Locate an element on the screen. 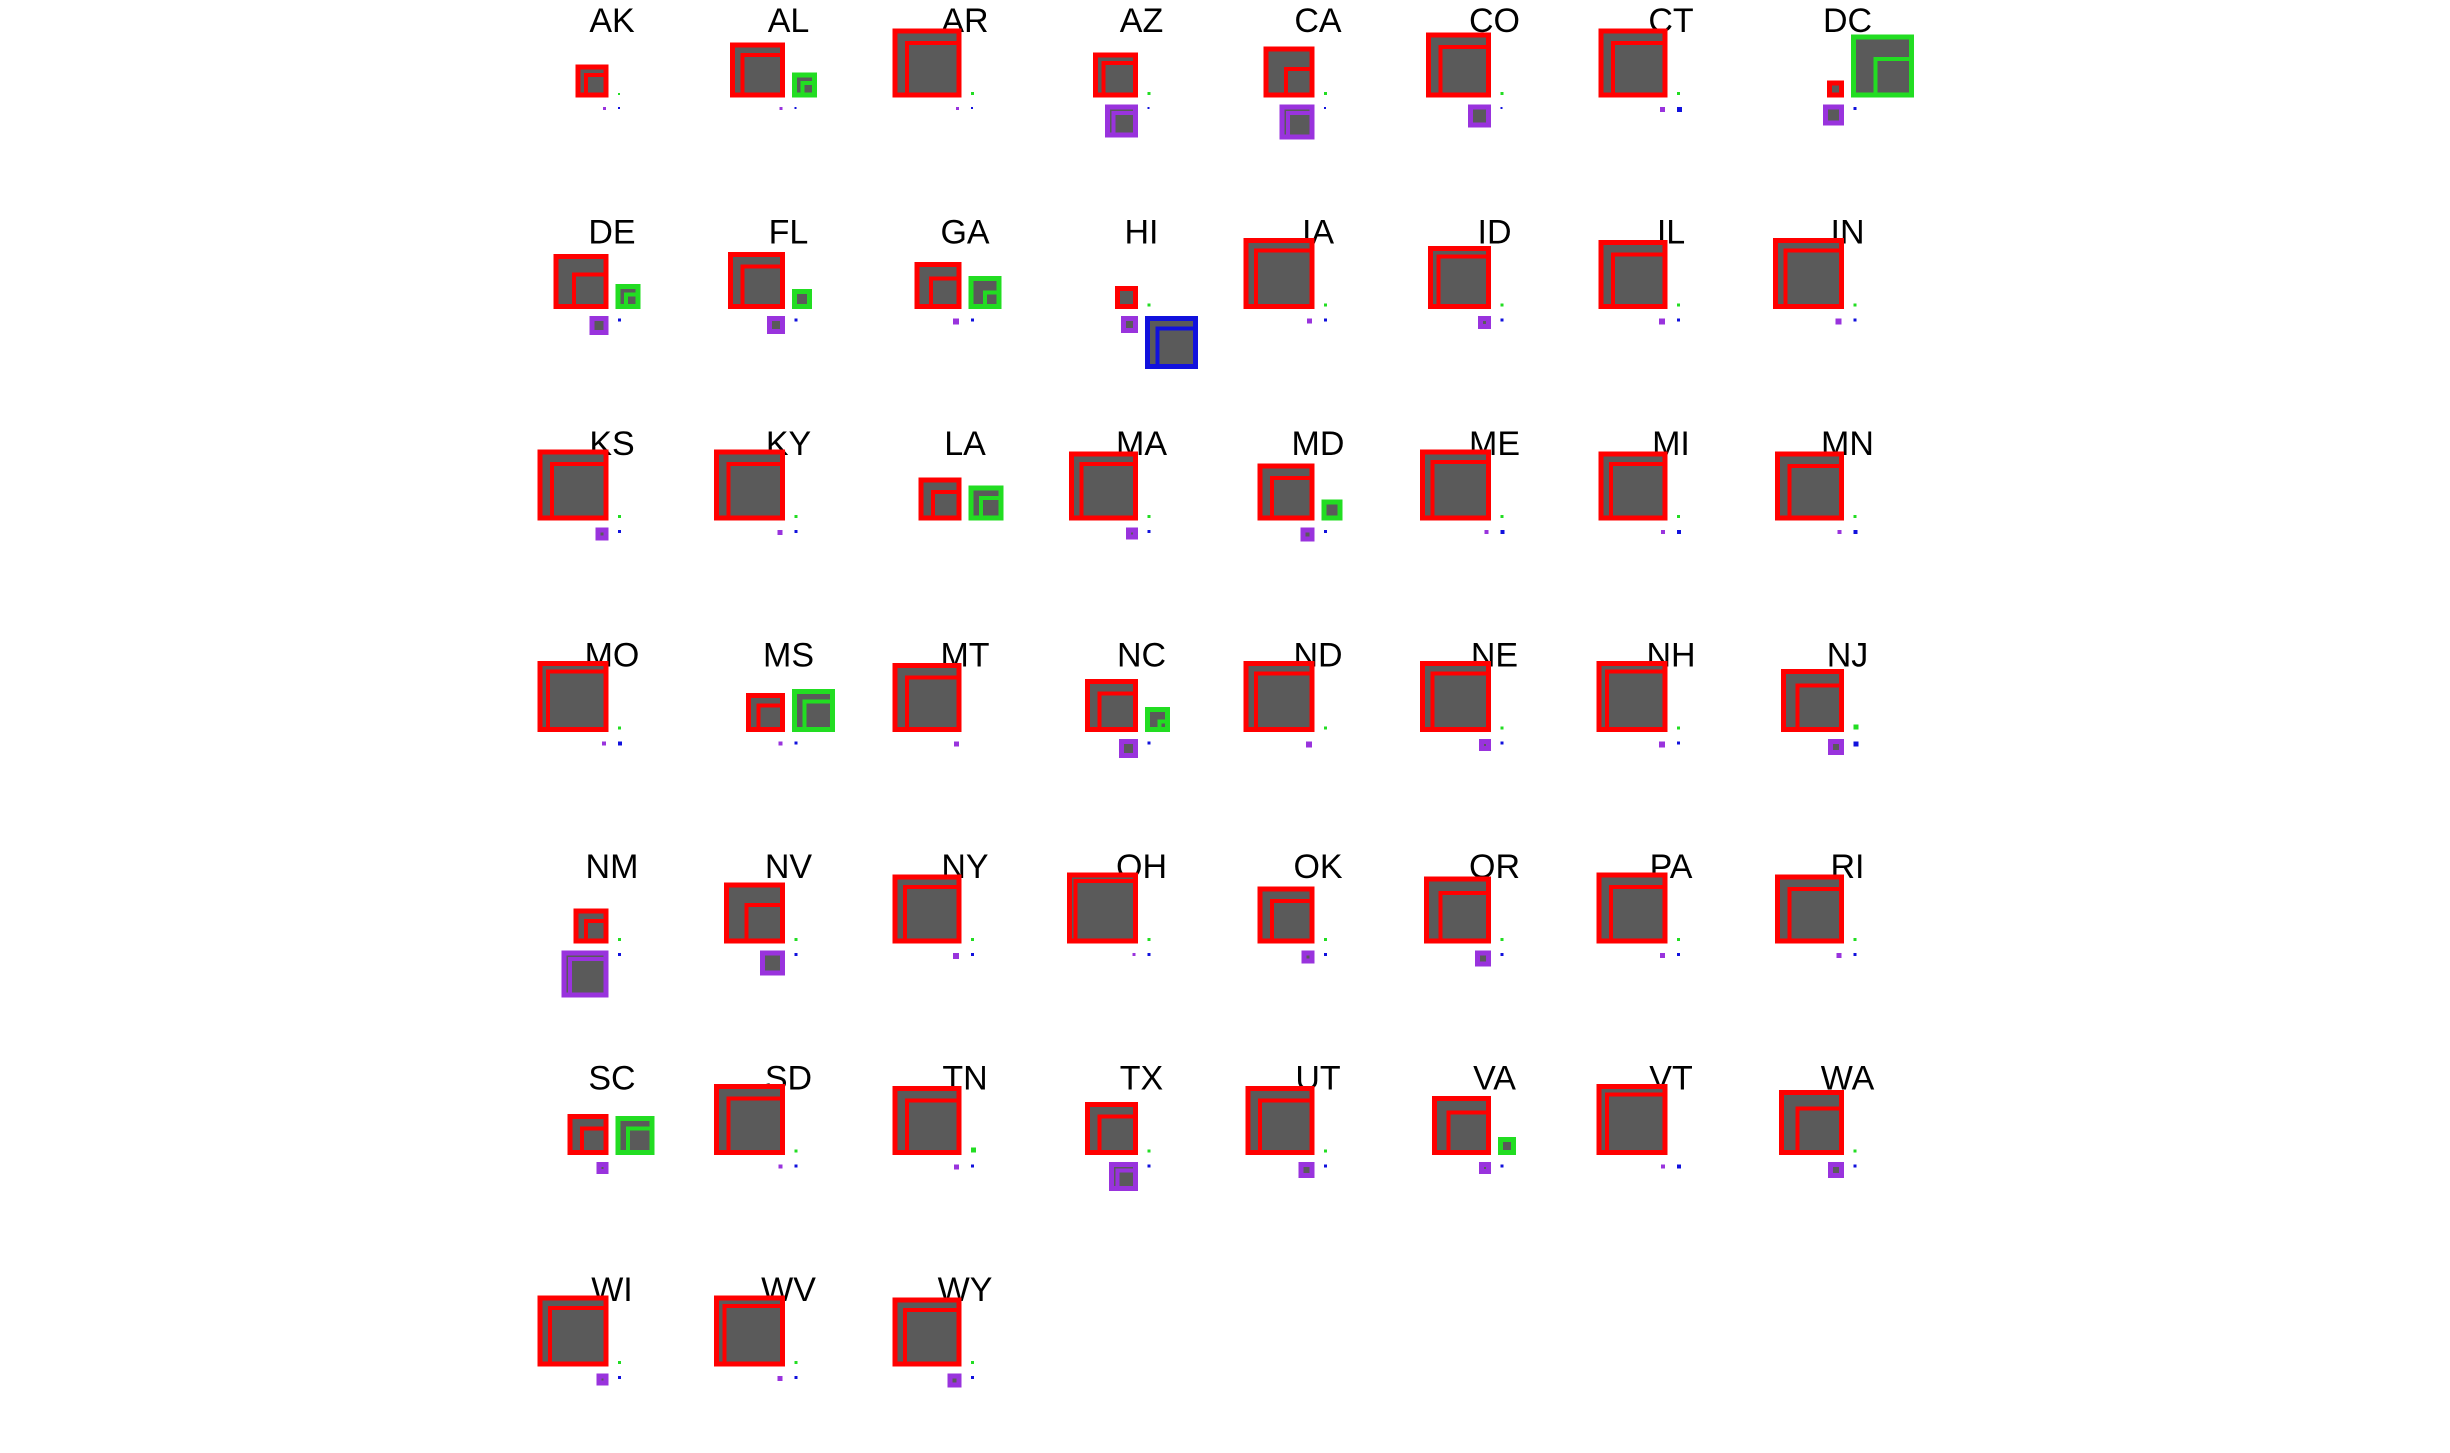 The width and height of the screenshot is (2450, 1453). state-glyph-ny: NY is located at coordinates (940, 903).